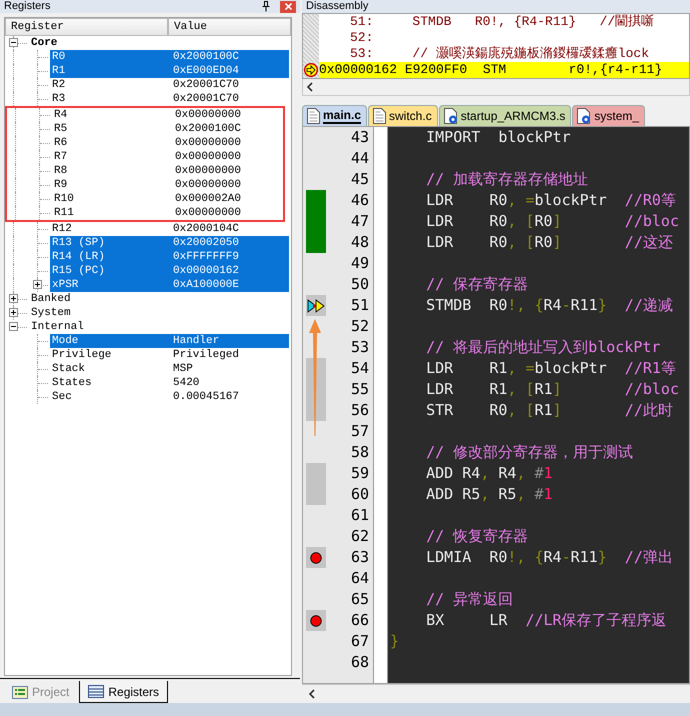 This screenshot has height=716, width=690. What do you see at coordinates (169, 71) in the screenshot?
I see `register-row: R1 0xE000ED04` at bounding box center [169, 71].